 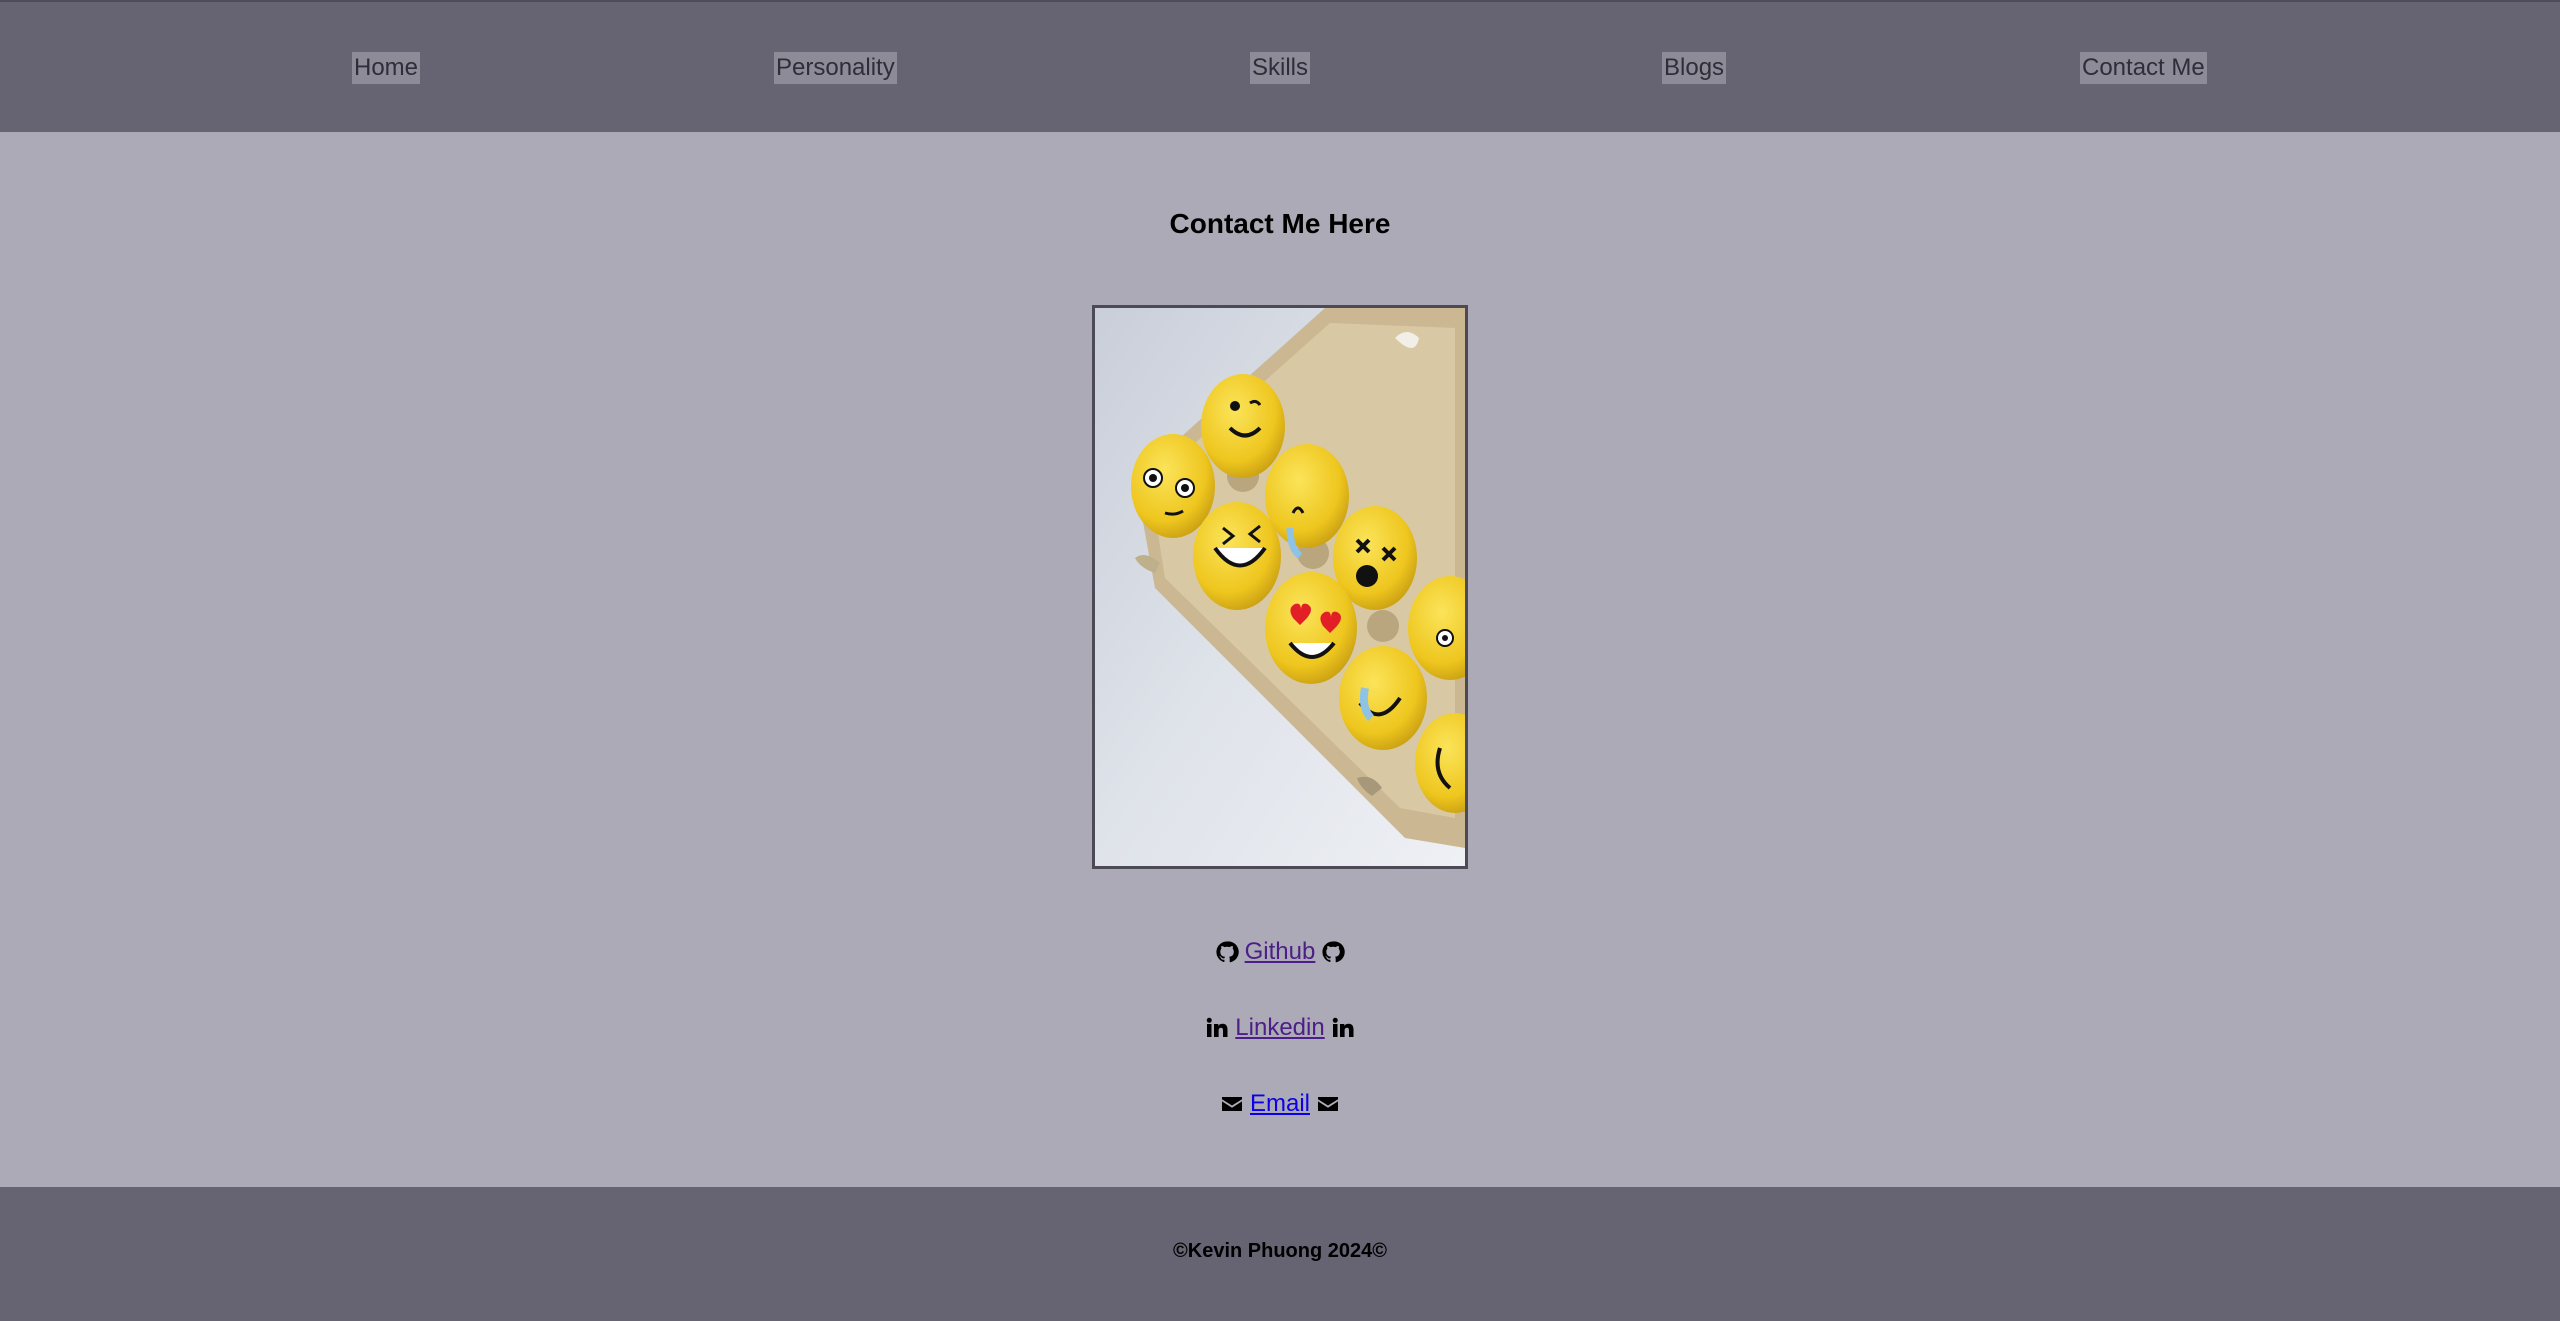 What do you see at coordinates (1280, 1251) in the screenshot?
I see `copyright-text: ©Kevin Phuong 2024©` at bounding box center [1280, 1251].